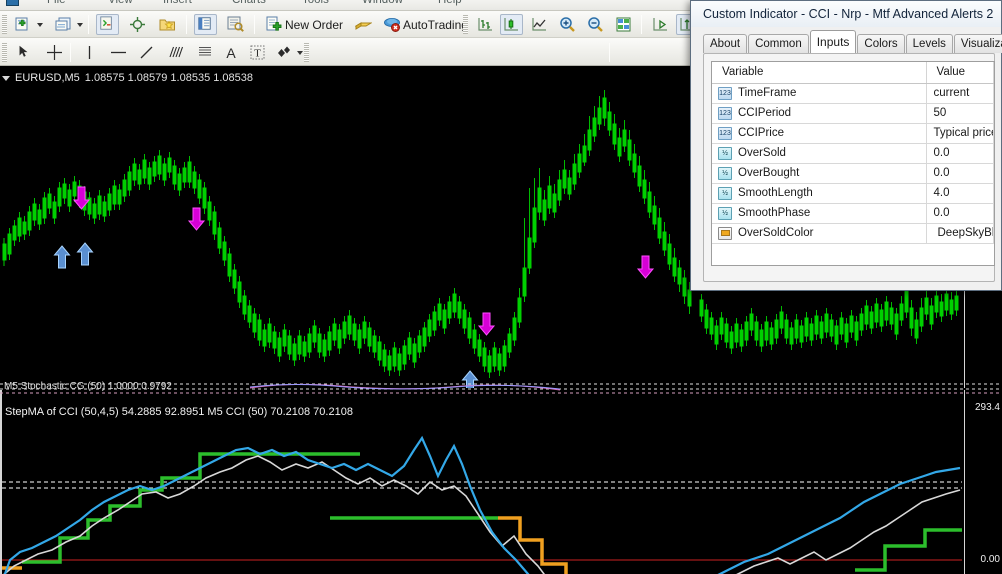 The width and height of the screenshot is (1002, 574). What do you see at coordinates (107, 24) in the screenshot?
I see `metaeditor-button` at bounding box center [107, 24].